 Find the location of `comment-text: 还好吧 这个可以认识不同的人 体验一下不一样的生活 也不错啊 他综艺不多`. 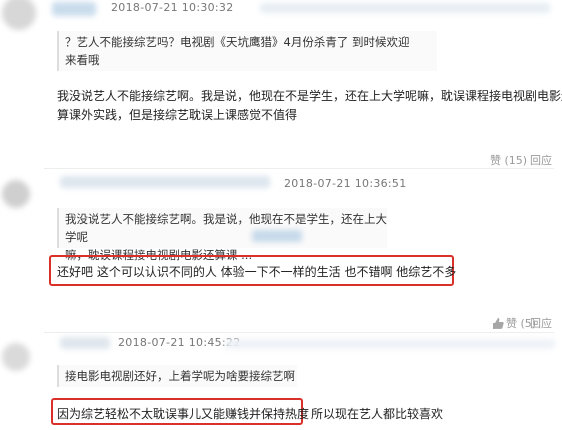

comment-text: 还好吧 这个可以认识不同的人 体验一下不一样的生活 也不错啊 他综艺不多 is located at coordinates (257, 272).